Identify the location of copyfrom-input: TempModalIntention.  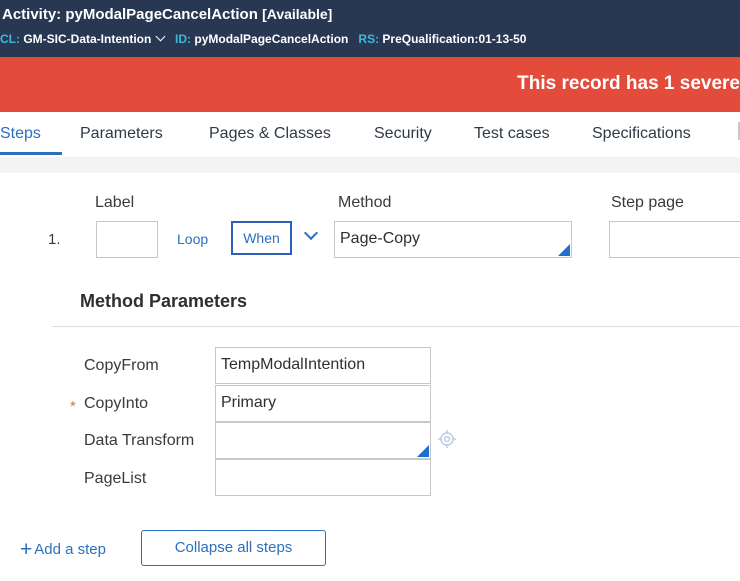
(323, 365).